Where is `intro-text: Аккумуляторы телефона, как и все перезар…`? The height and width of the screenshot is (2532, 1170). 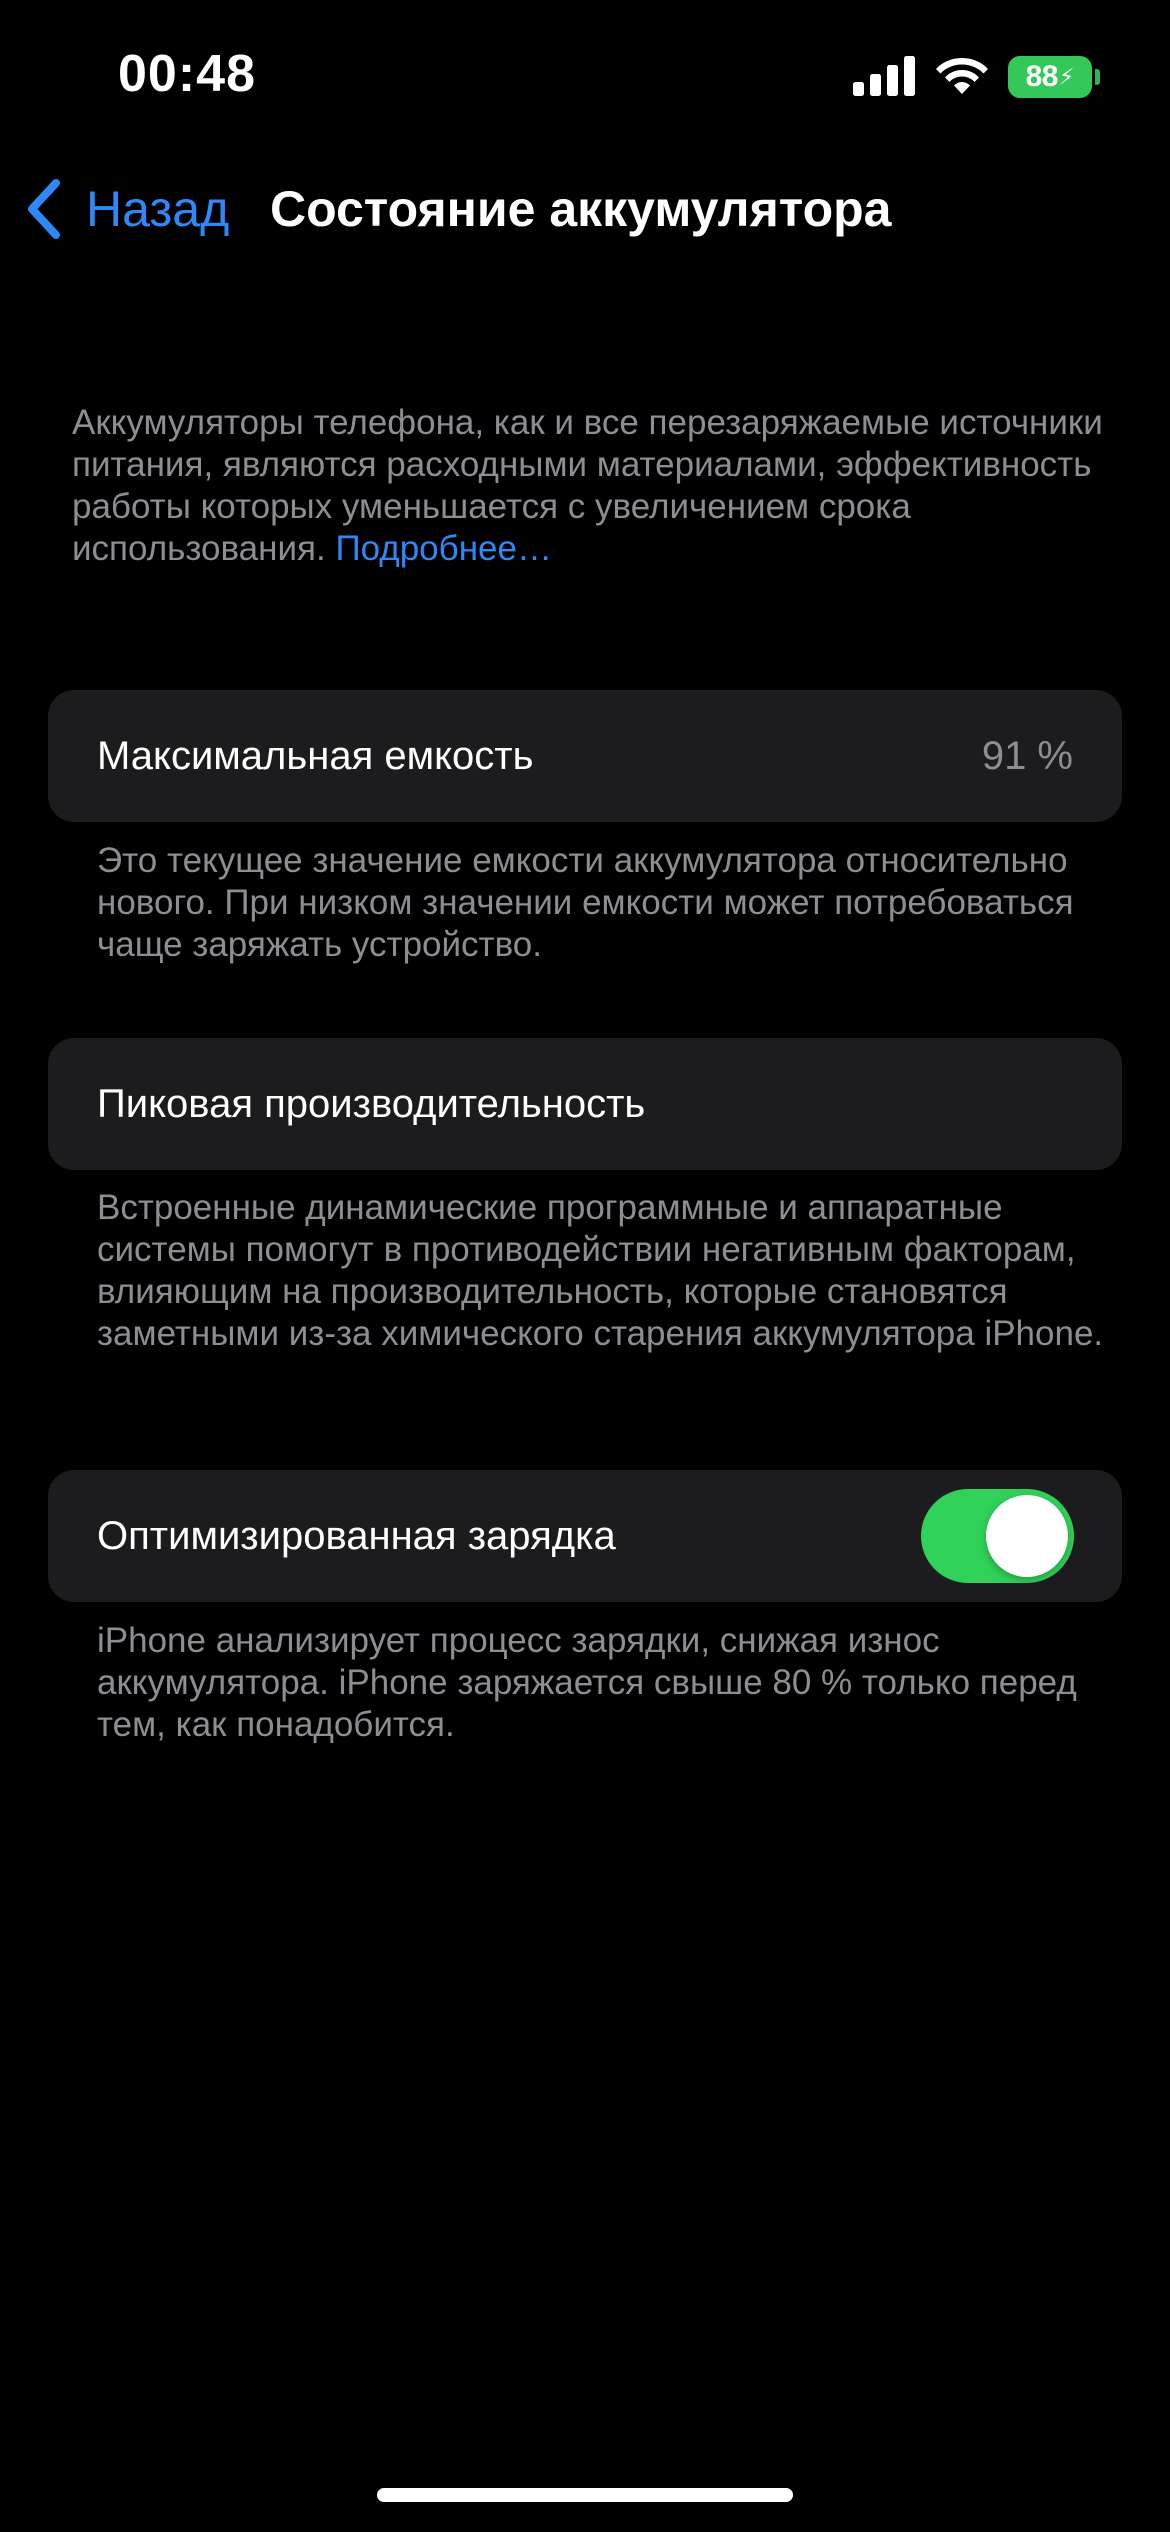 intro-text: Аккумуляторы телефона, как и все перезар… is located at coordinates (587, 485).